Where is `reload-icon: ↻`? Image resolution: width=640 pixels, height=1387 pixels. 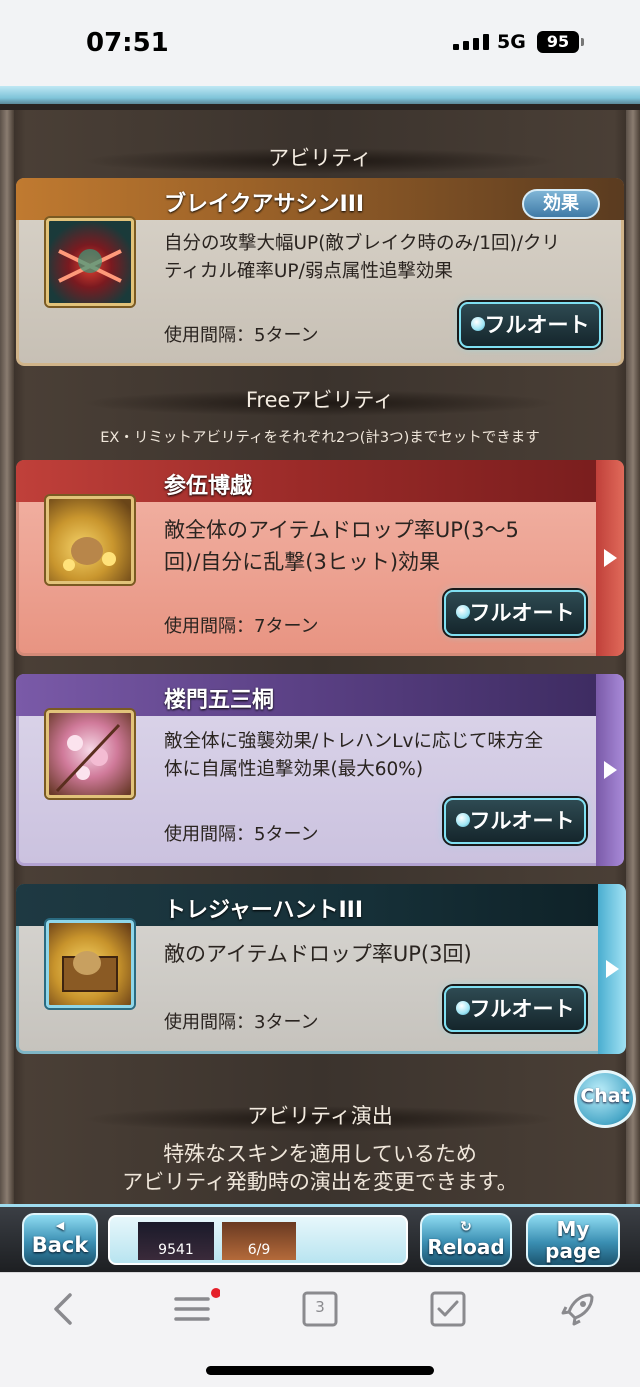 reload-icon: ↻ is located at coordinates (466, 1227).